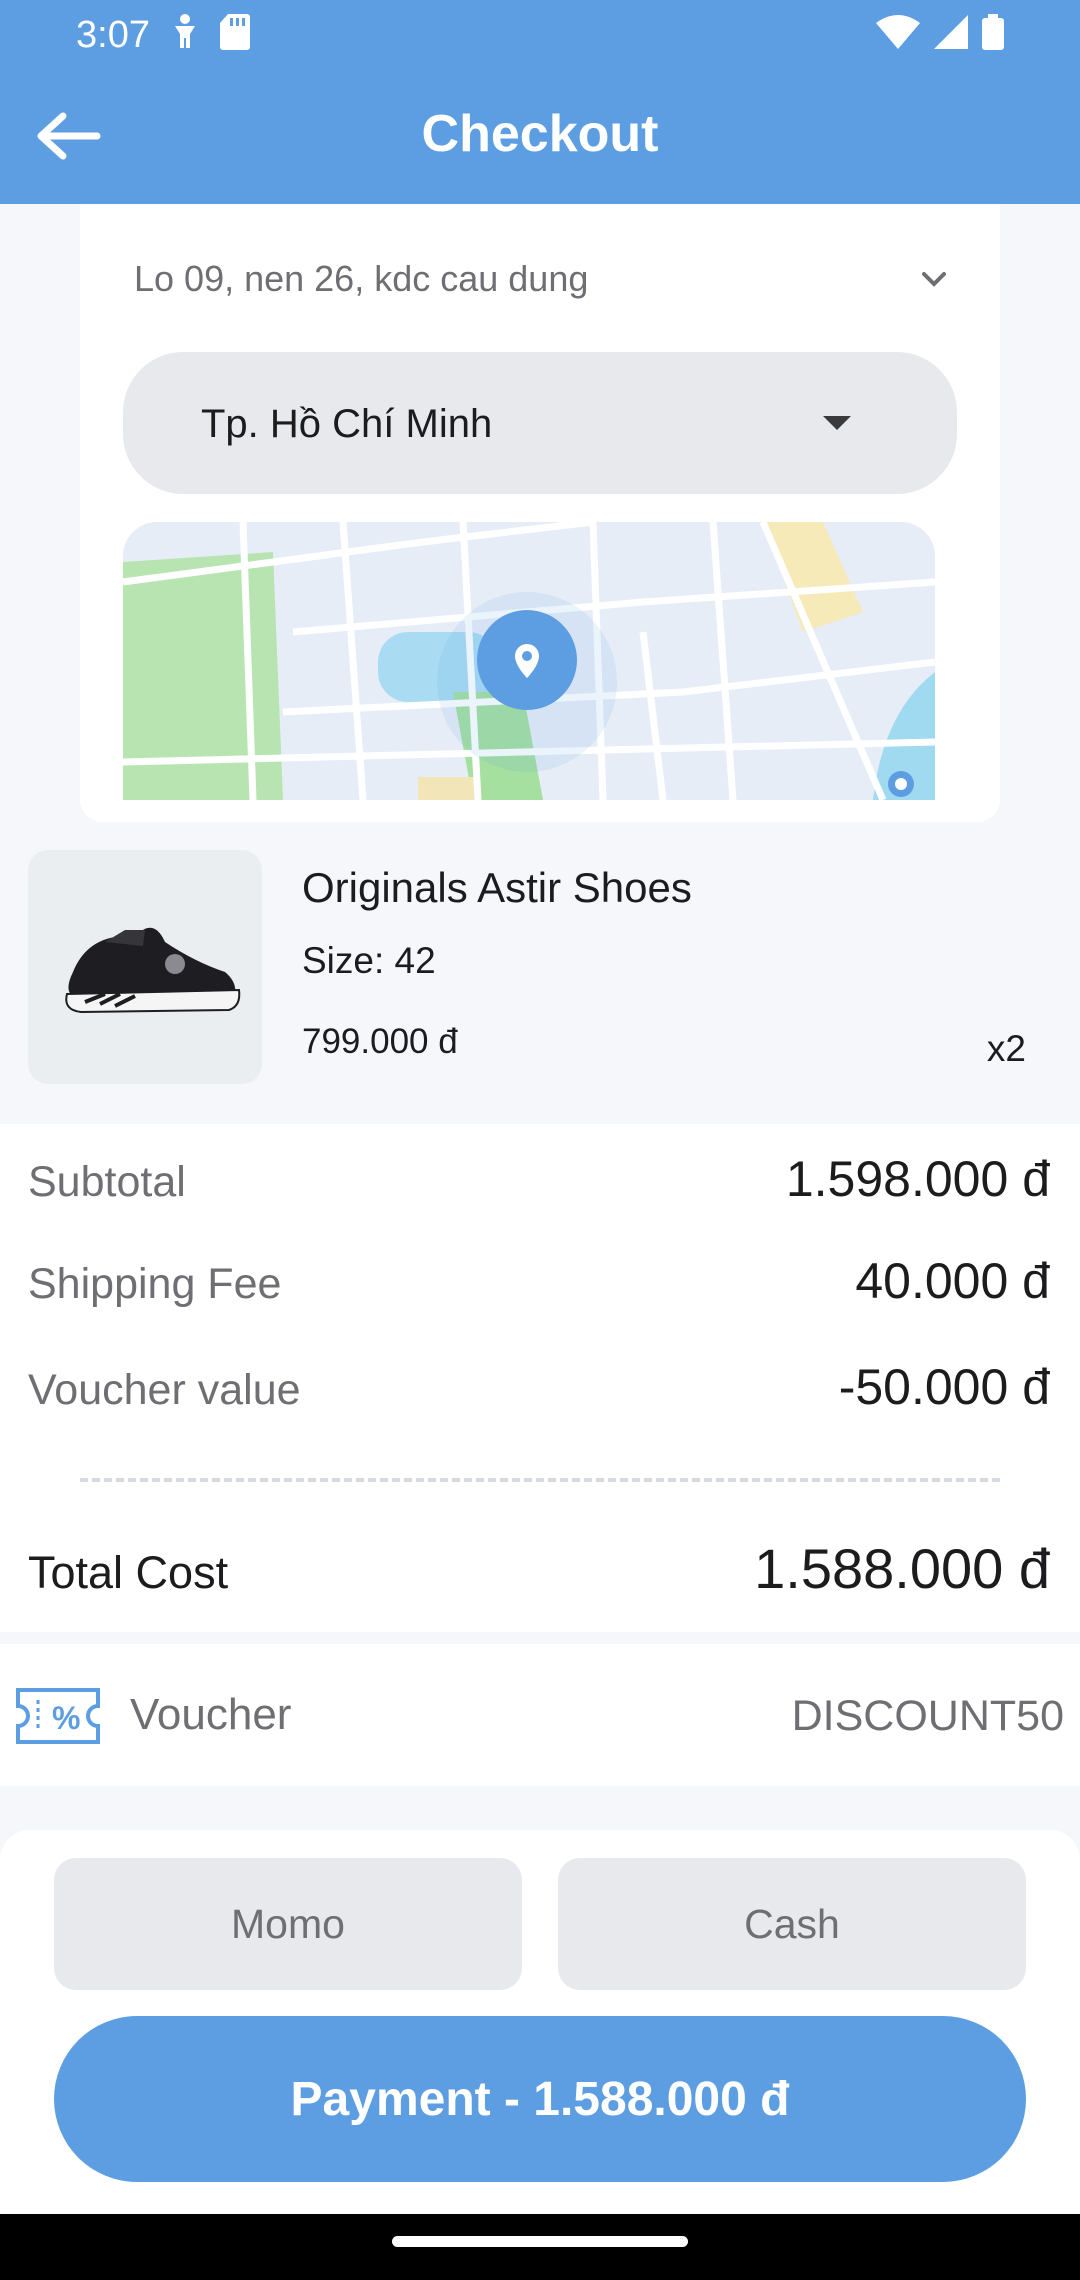  What do you see at coordinates (540, 2099) in the screenshot?
I see `payment-button: Payment - 1.588.000 đ` at bounding box center [540, 2099].